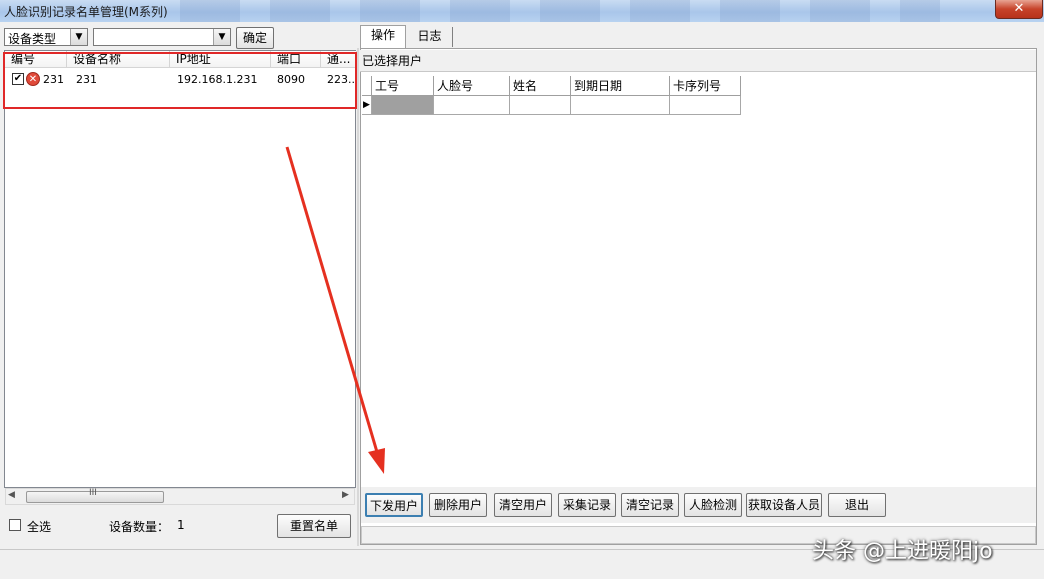 The height and width of the screenshot is (579, 1044). Describe the element at coordinates (394, 505) in the screenshot. I see `send-users-button: 下发用户` at that location.